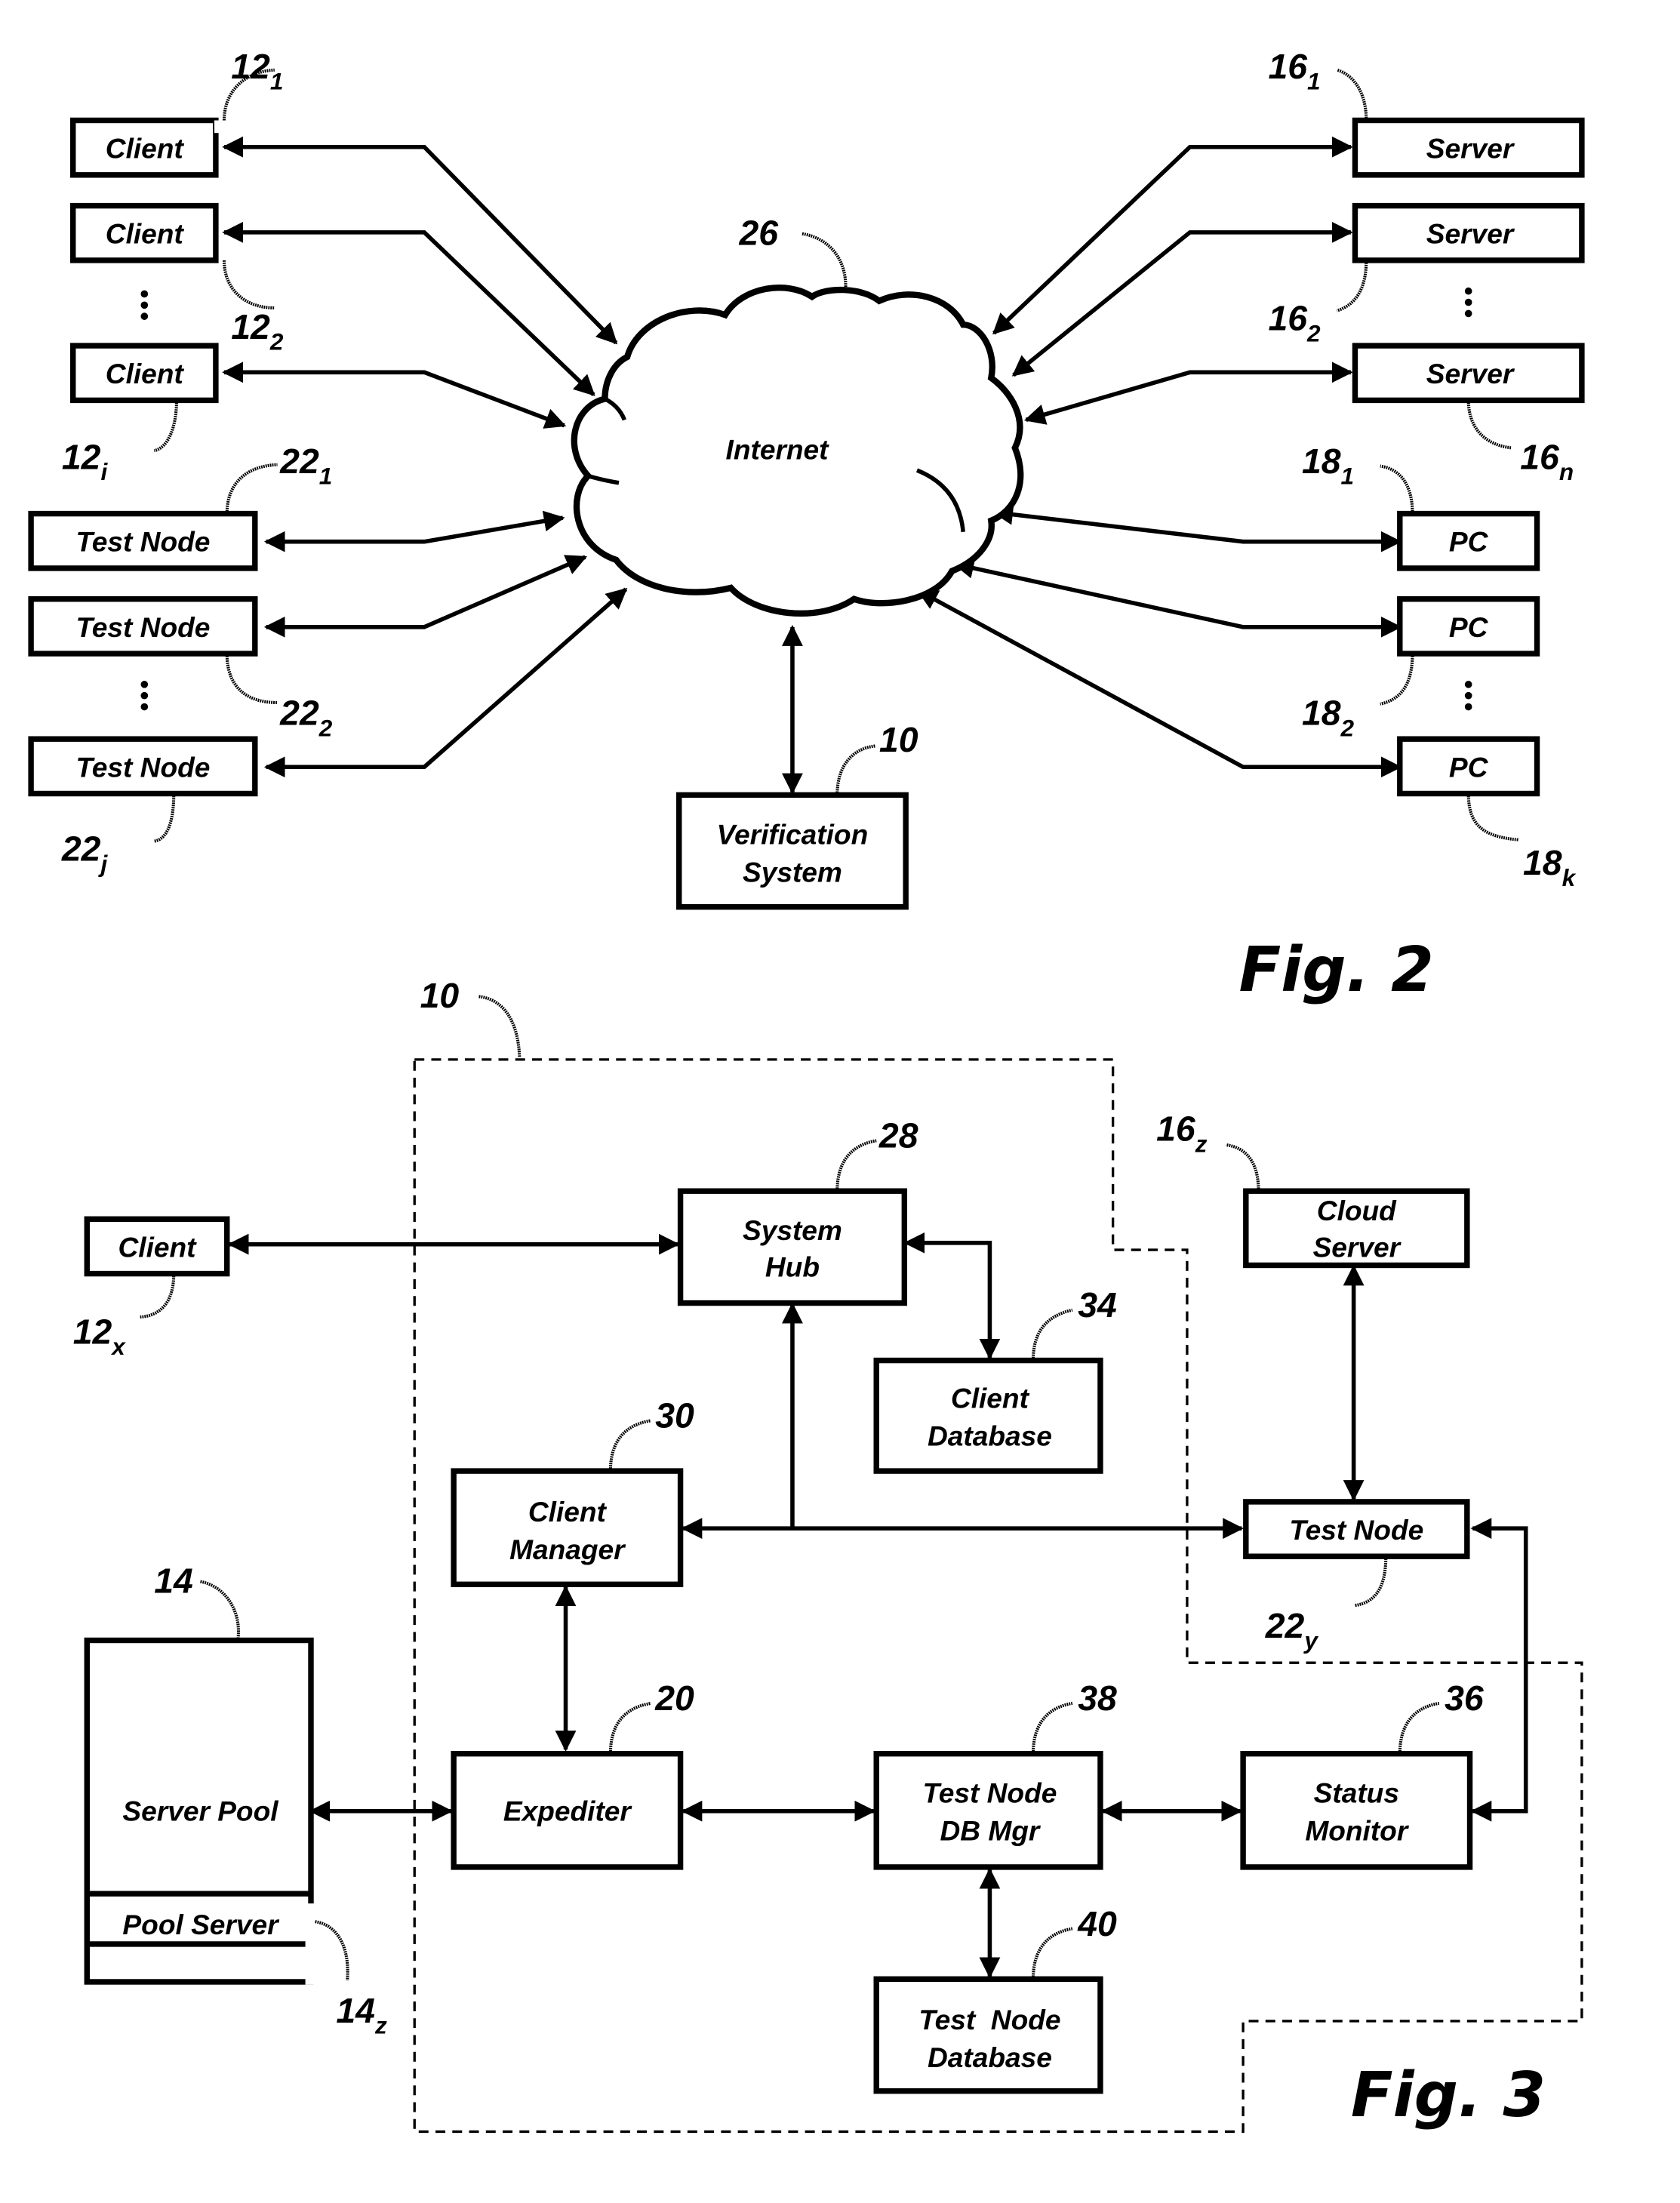  I want to click on fig2-title: Fig. 2, so click(1336, 970).